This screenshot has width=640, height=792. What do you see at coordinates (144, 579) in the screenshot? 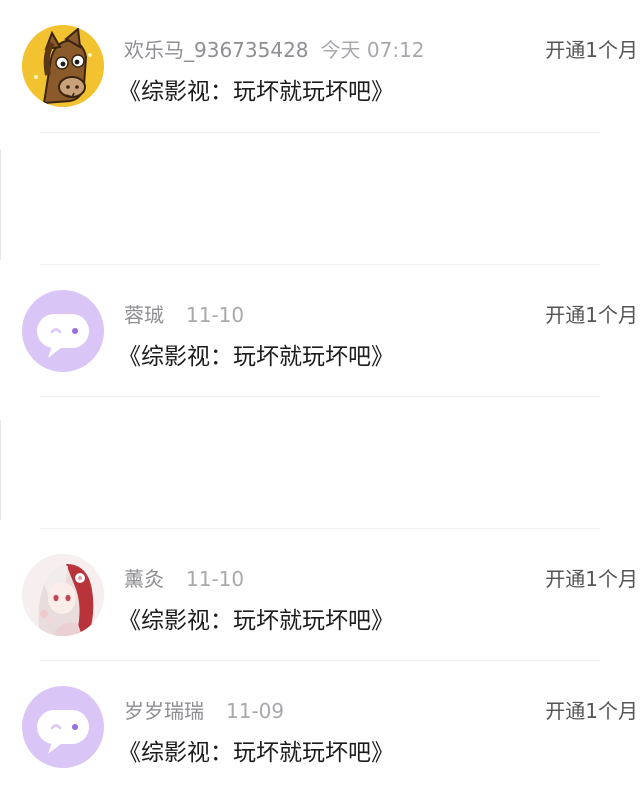
I see `user-name: 薰灸` at bounding box center [144, 579].